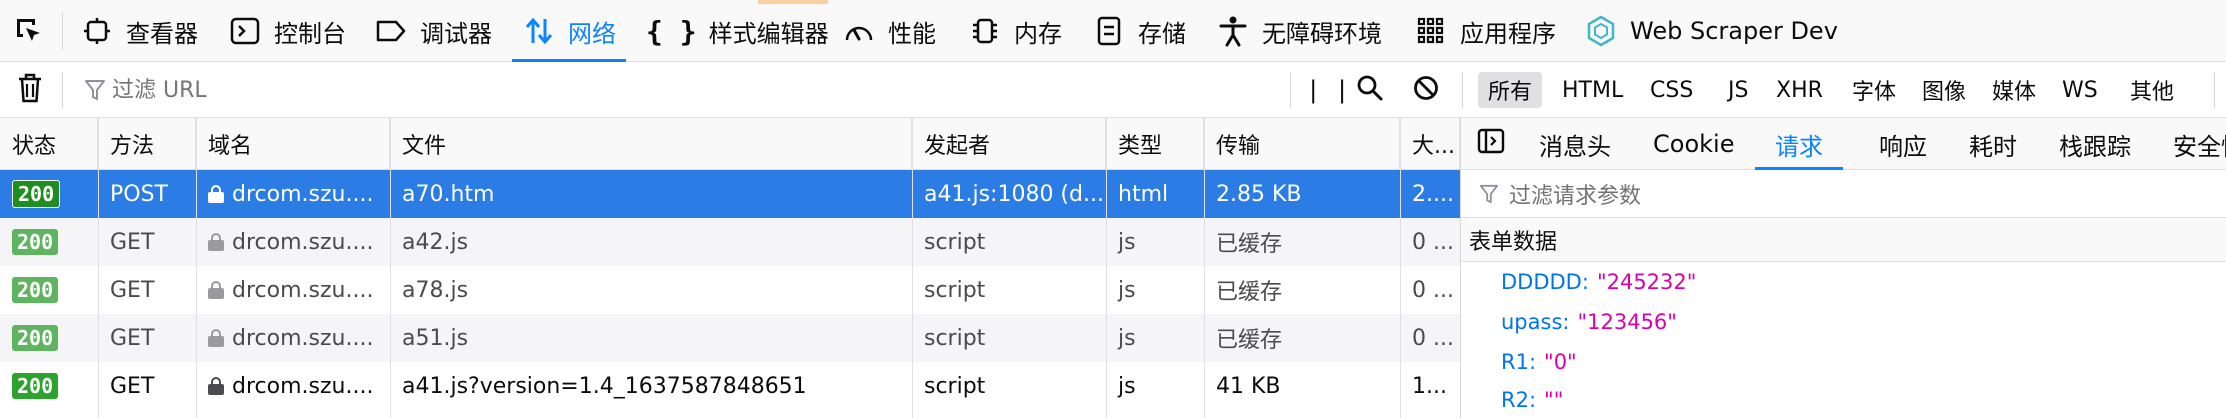  What do you see at coordinates (955, 242) in the screenshot?
I see `cell-initiator: script` at bounding box center [955, 242].